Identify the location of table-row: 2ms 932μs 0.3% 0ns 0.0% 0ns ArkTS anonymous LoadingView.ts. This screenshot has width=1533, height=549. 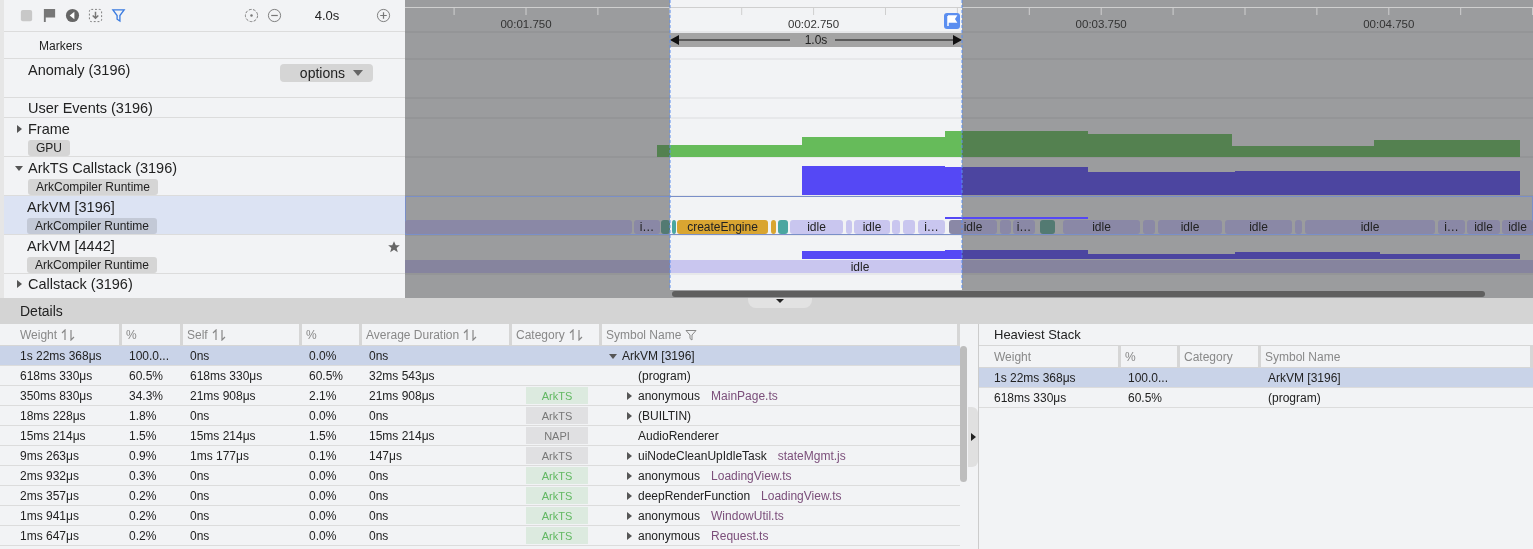
(480, 476).